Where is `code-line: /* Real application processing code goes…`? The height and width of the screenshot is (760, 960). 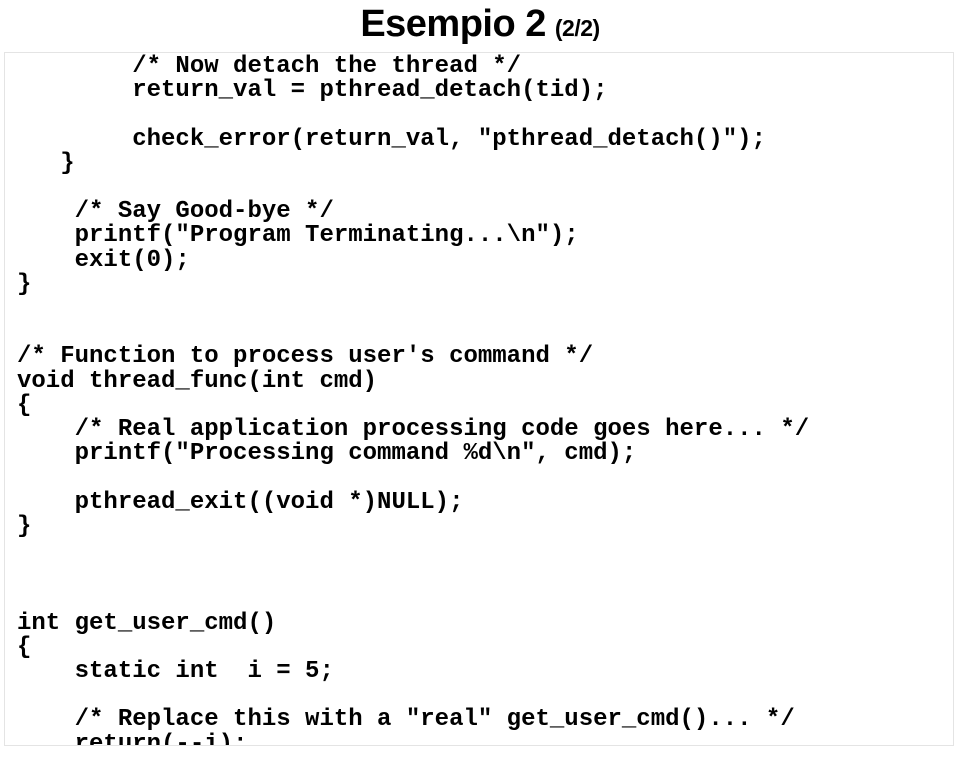 code-line: /* Real application processing code goes… is located at coordinates (413, 430).